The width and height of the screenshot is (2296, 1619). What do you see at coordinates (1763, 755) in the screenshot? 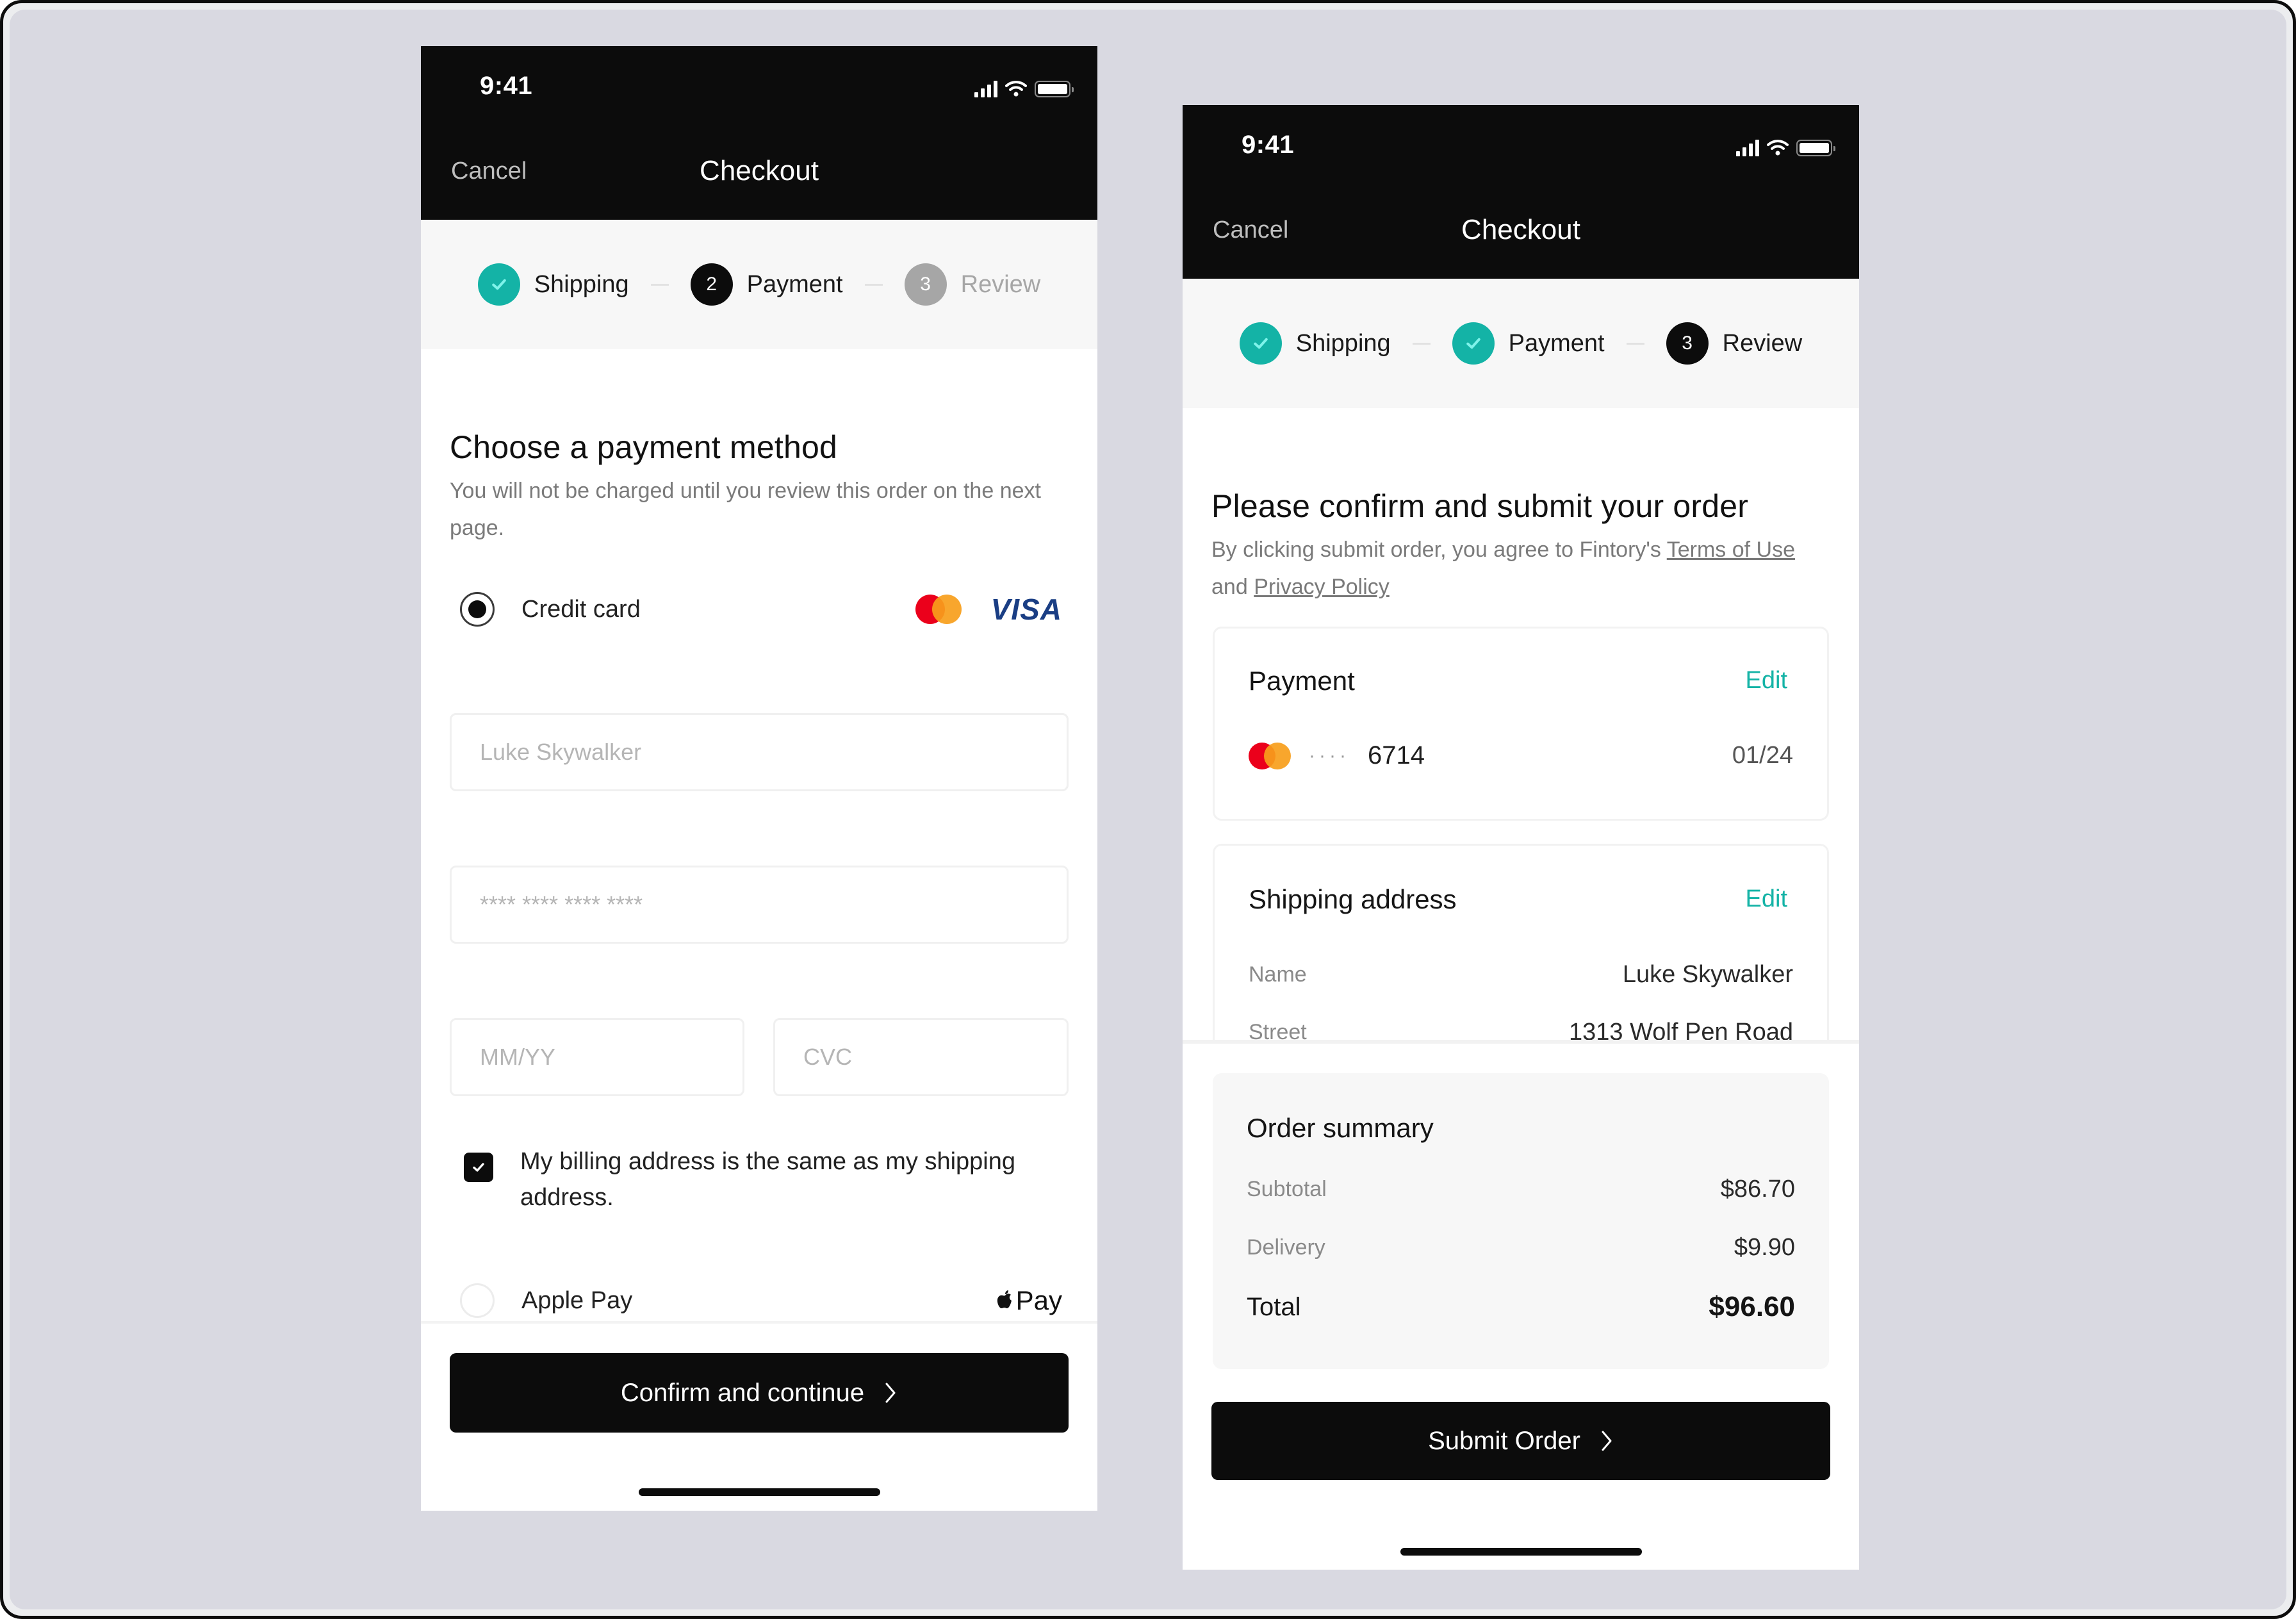
I see `card-expiry: 01/24` at bounding box center [1763, 755].